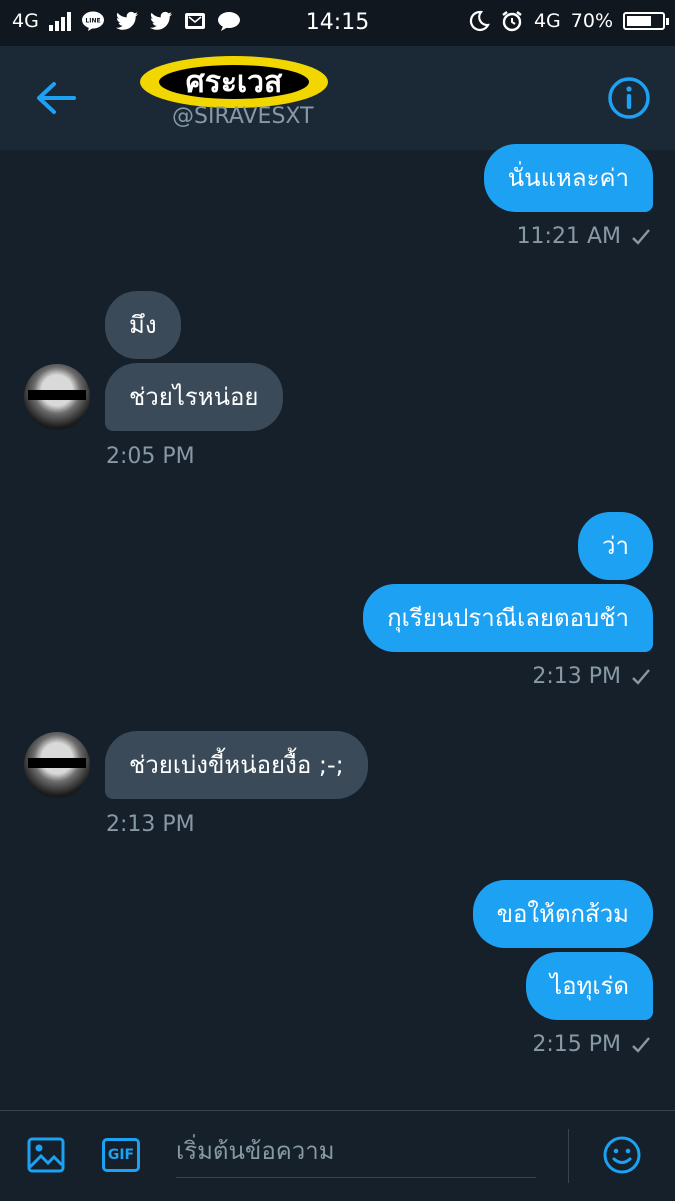 Image resolution: width=675 pixels, height=1201 pixels. What do you see at coordinates (629, 98) in the screenshot?
I see `info-icon` at bounding box center [629, 98].